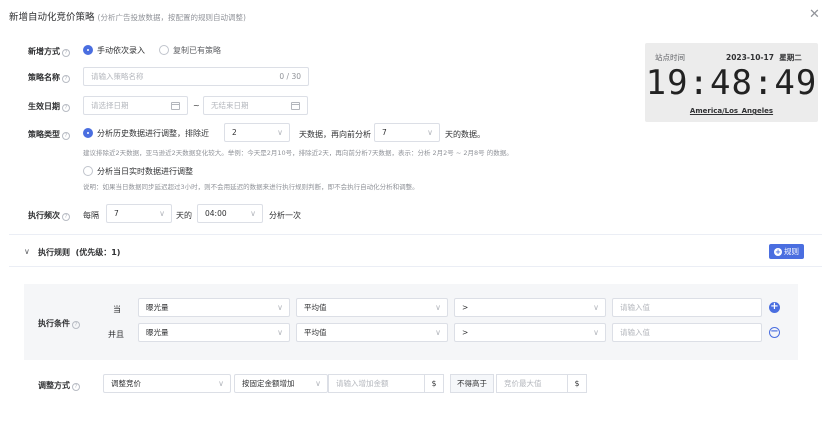 The height and width of the screenshot is (424, 831). I want to click on clock-time: 19:48:49, so click(731, 83).